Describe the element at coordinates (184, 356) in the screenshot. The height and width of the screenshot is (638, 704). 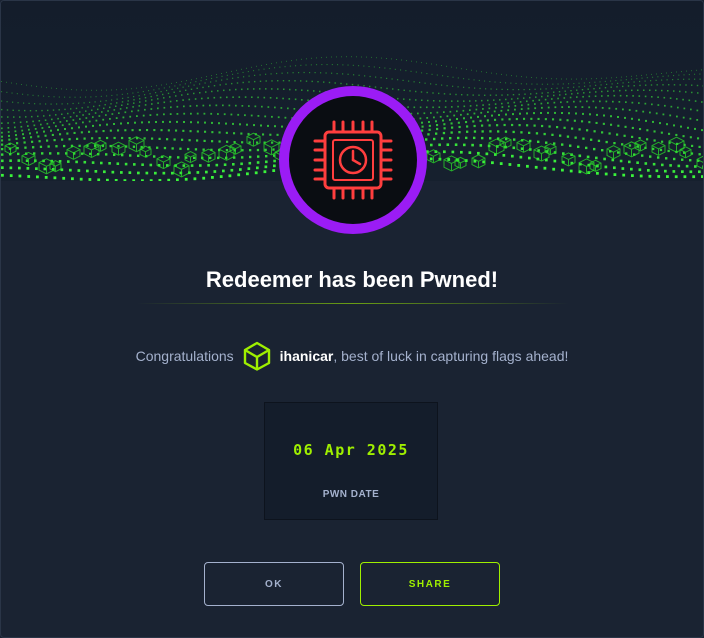
I see `congrats-prefix: Congratulations` at that location.